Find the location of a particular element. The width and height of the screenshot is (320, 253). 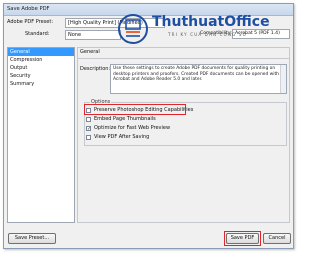

option-row: View PDF After Saving is located at coordinates (117, 137).